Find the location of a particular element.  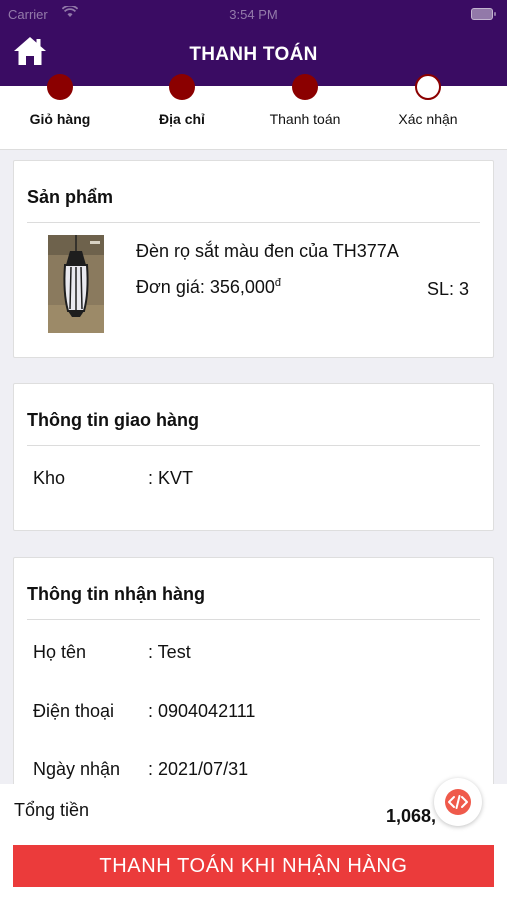

app-header: Carrier 3:54 PM THANH TOÁN is located at coordinates (253, 43).